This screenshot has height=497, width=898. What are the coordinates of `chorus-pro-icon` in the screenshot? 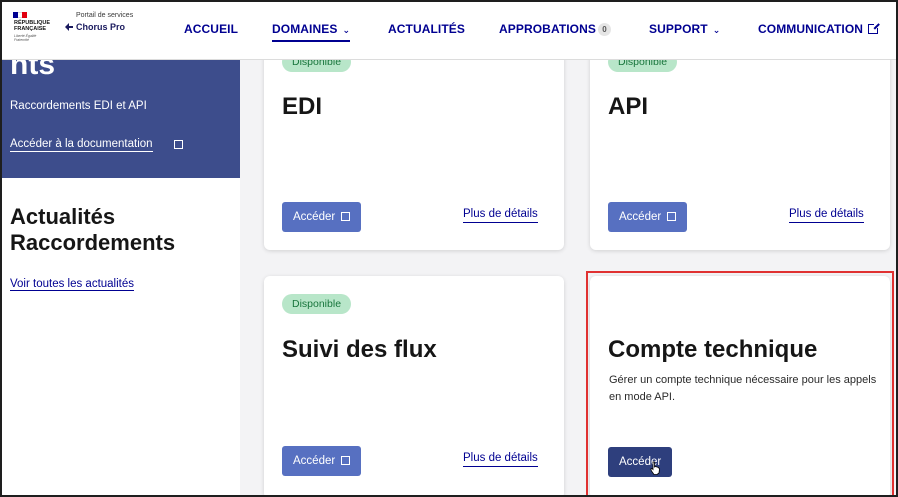 It's located at (69, 27).